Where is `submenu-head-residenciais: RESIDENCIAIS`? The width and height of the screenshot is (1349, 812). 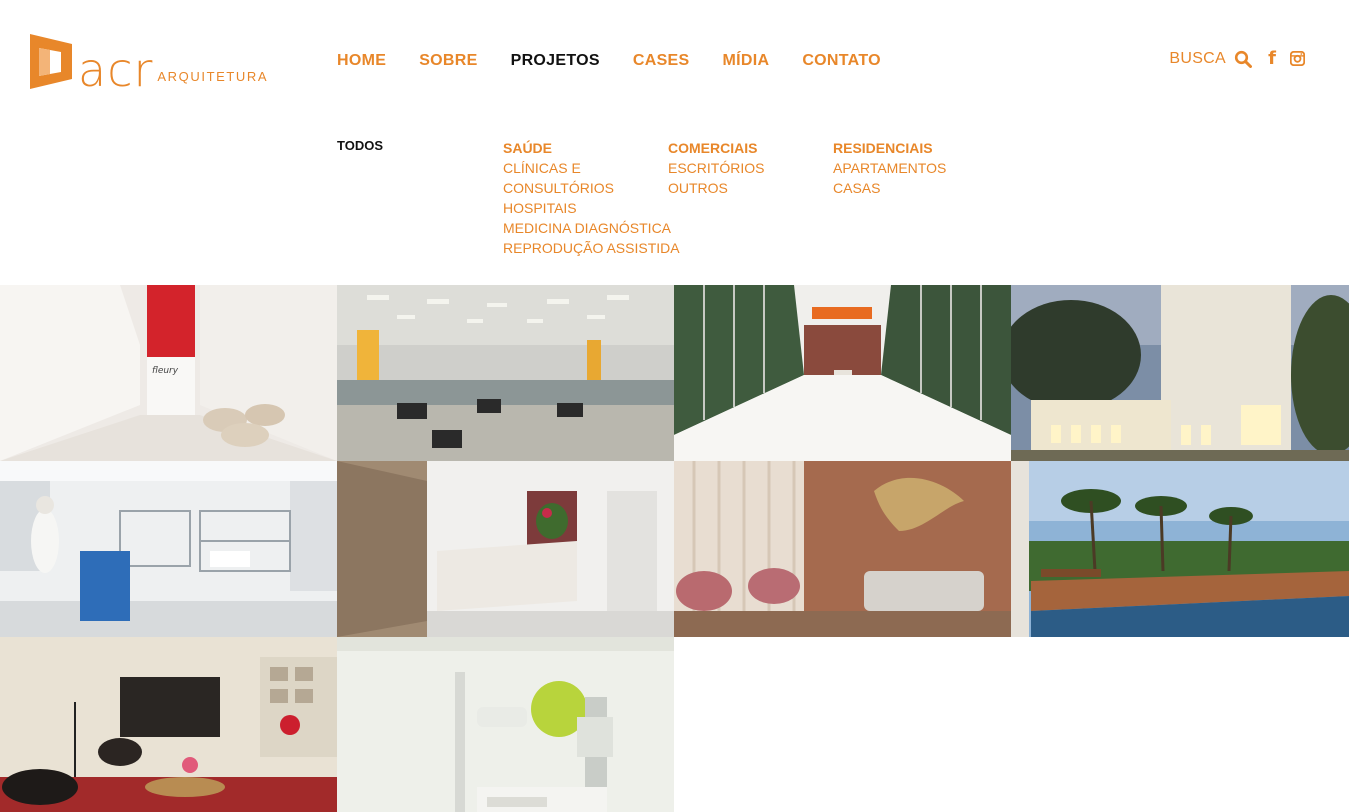 submenu-head-residenciais: RESIDENCIAIS is located at coordinates (889, 148).